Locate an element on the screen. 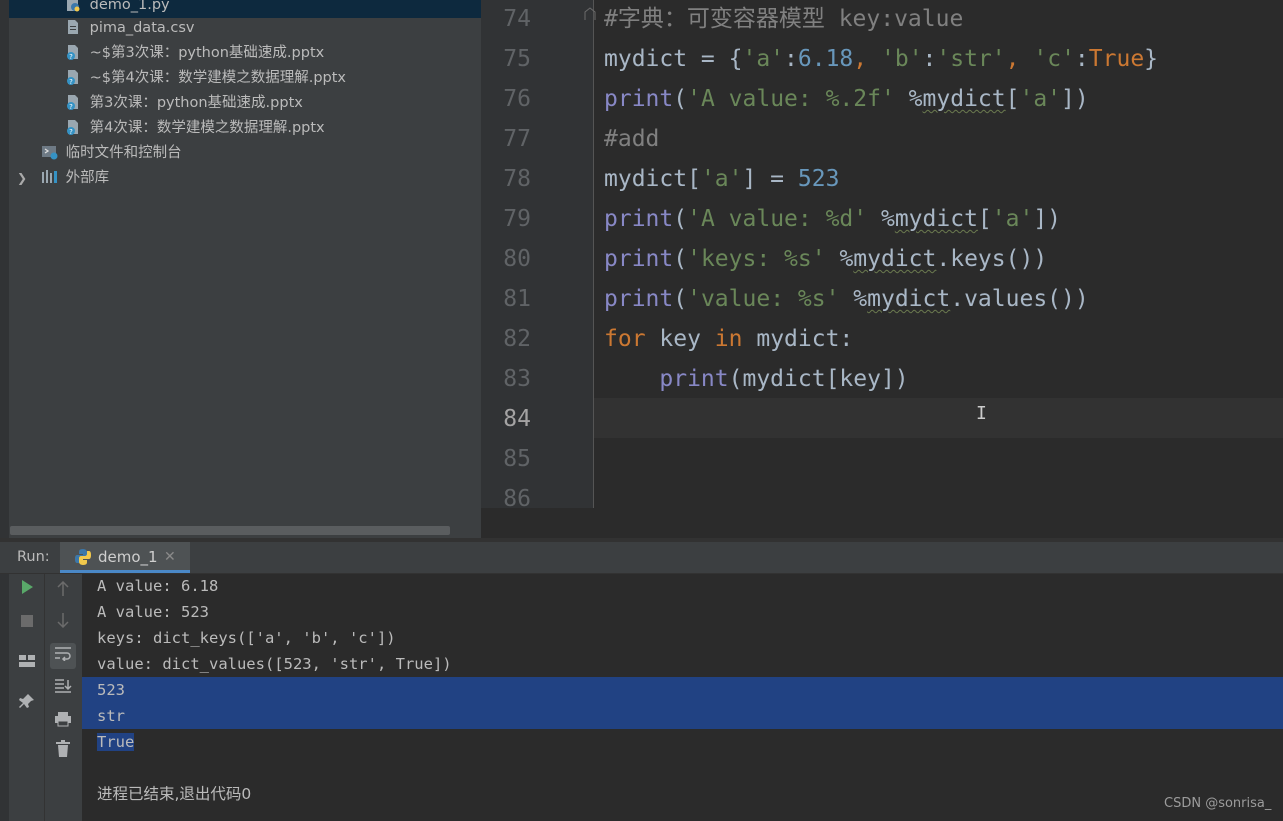  trash-icon is located at coordinates (63, 748).